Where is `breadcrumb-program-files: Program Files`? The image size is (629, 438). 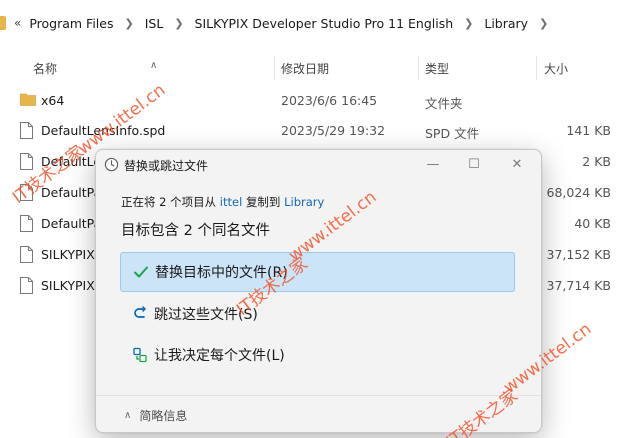
breadcrumb-program-files: Program Files is located at coordinates (71, 23).